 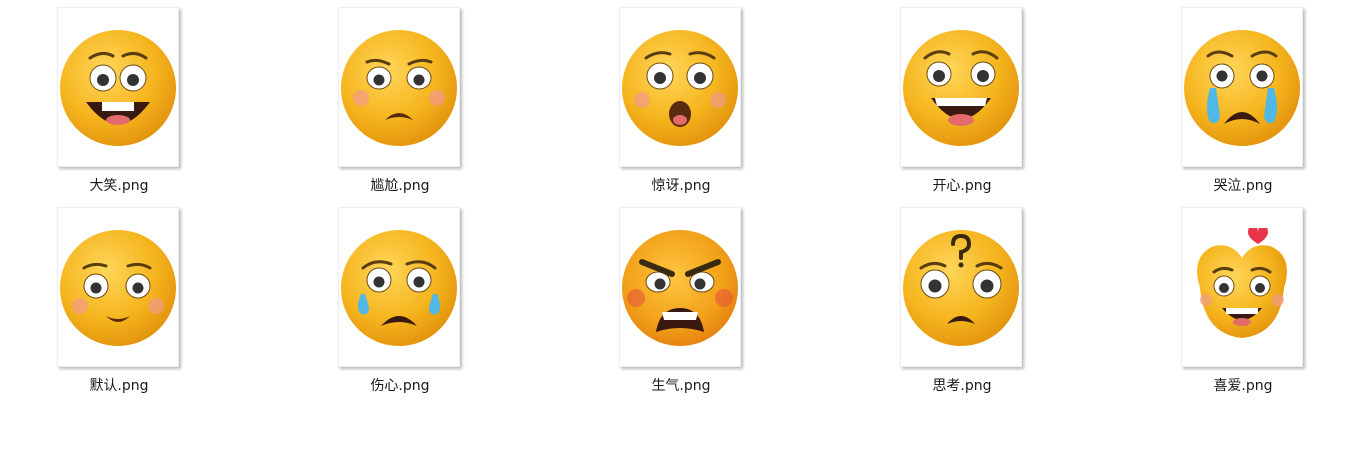 What do you see at coordinates (1243, 186) in the screenshot?
I see `file-name: 哭泣.png` at bounding box center [1243, 186].